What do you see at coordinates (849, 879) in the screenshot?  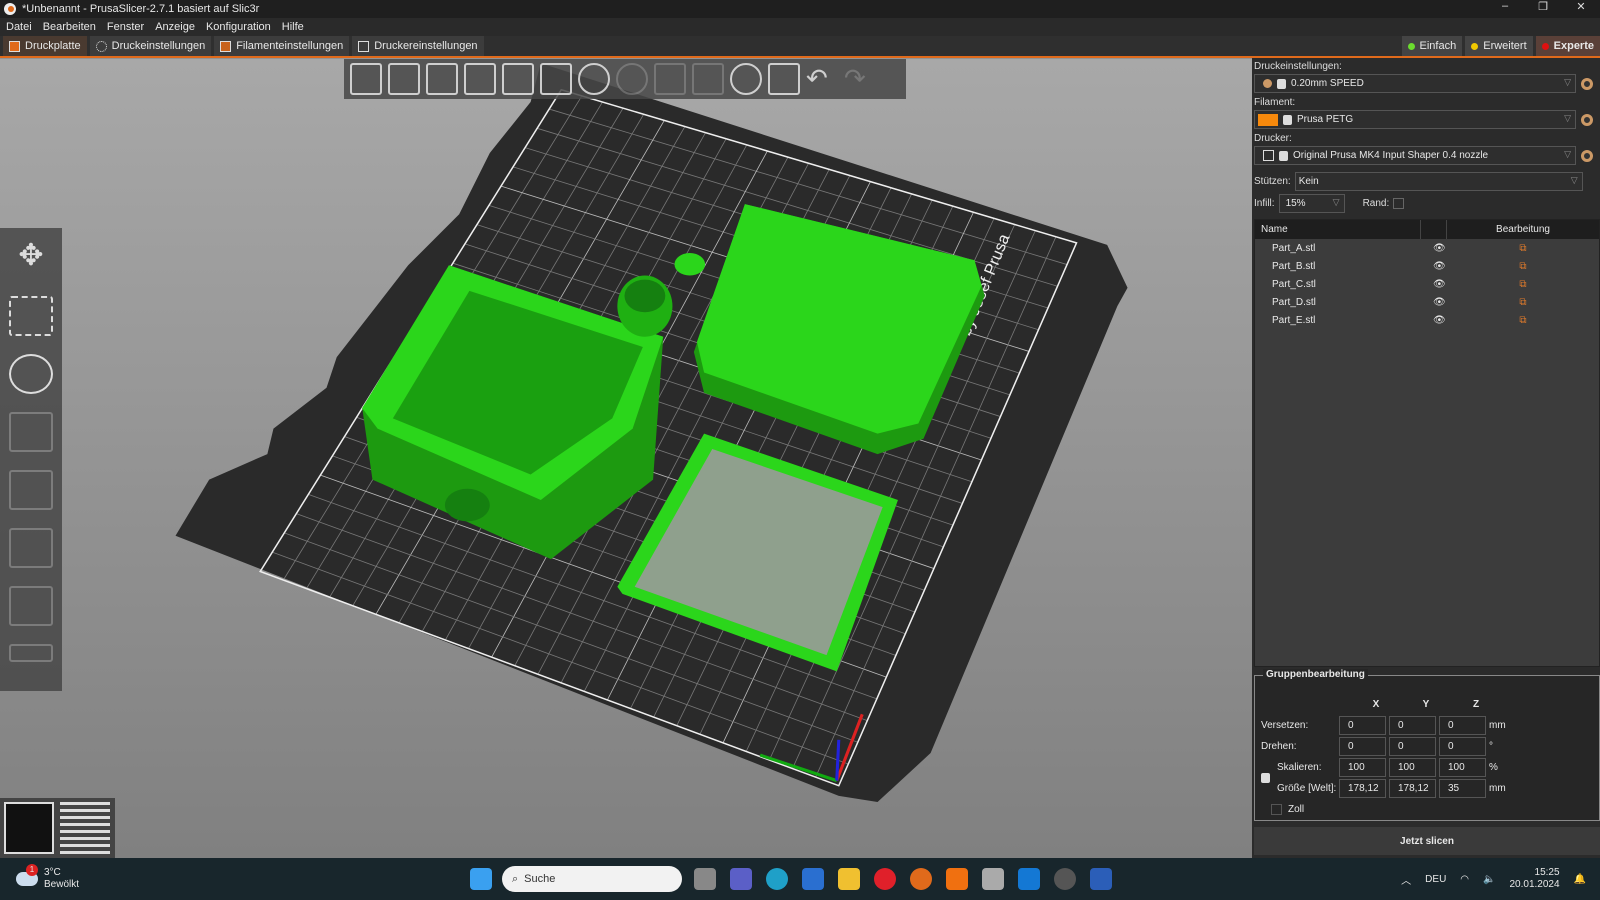 I see `explorer-icon` at bounding box center [849, 879].